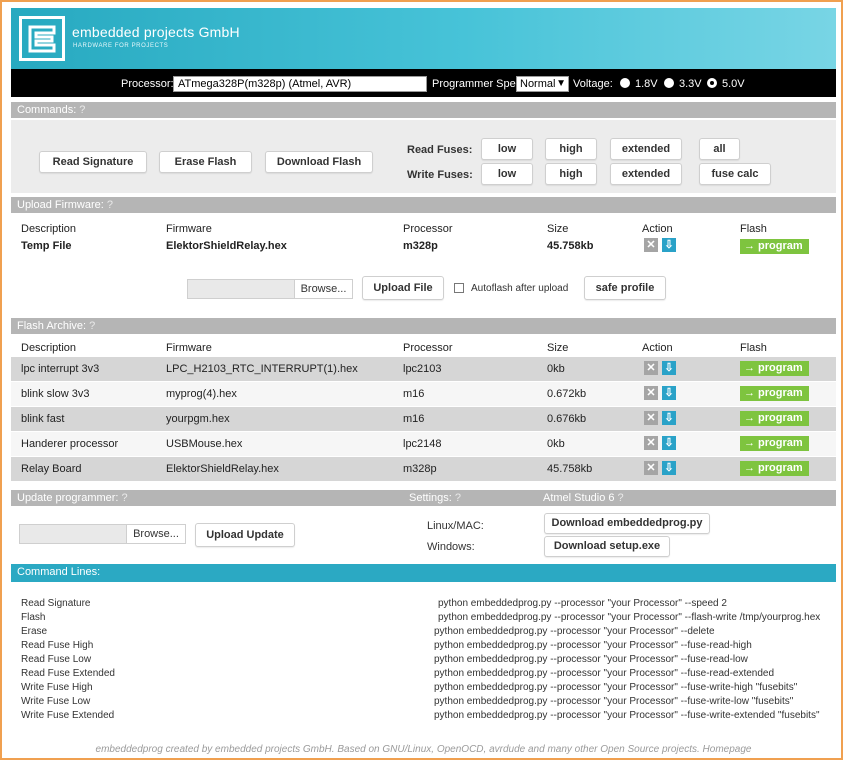  I want to click on voltage-option-5v0: 5.0V, so click(733, 84).